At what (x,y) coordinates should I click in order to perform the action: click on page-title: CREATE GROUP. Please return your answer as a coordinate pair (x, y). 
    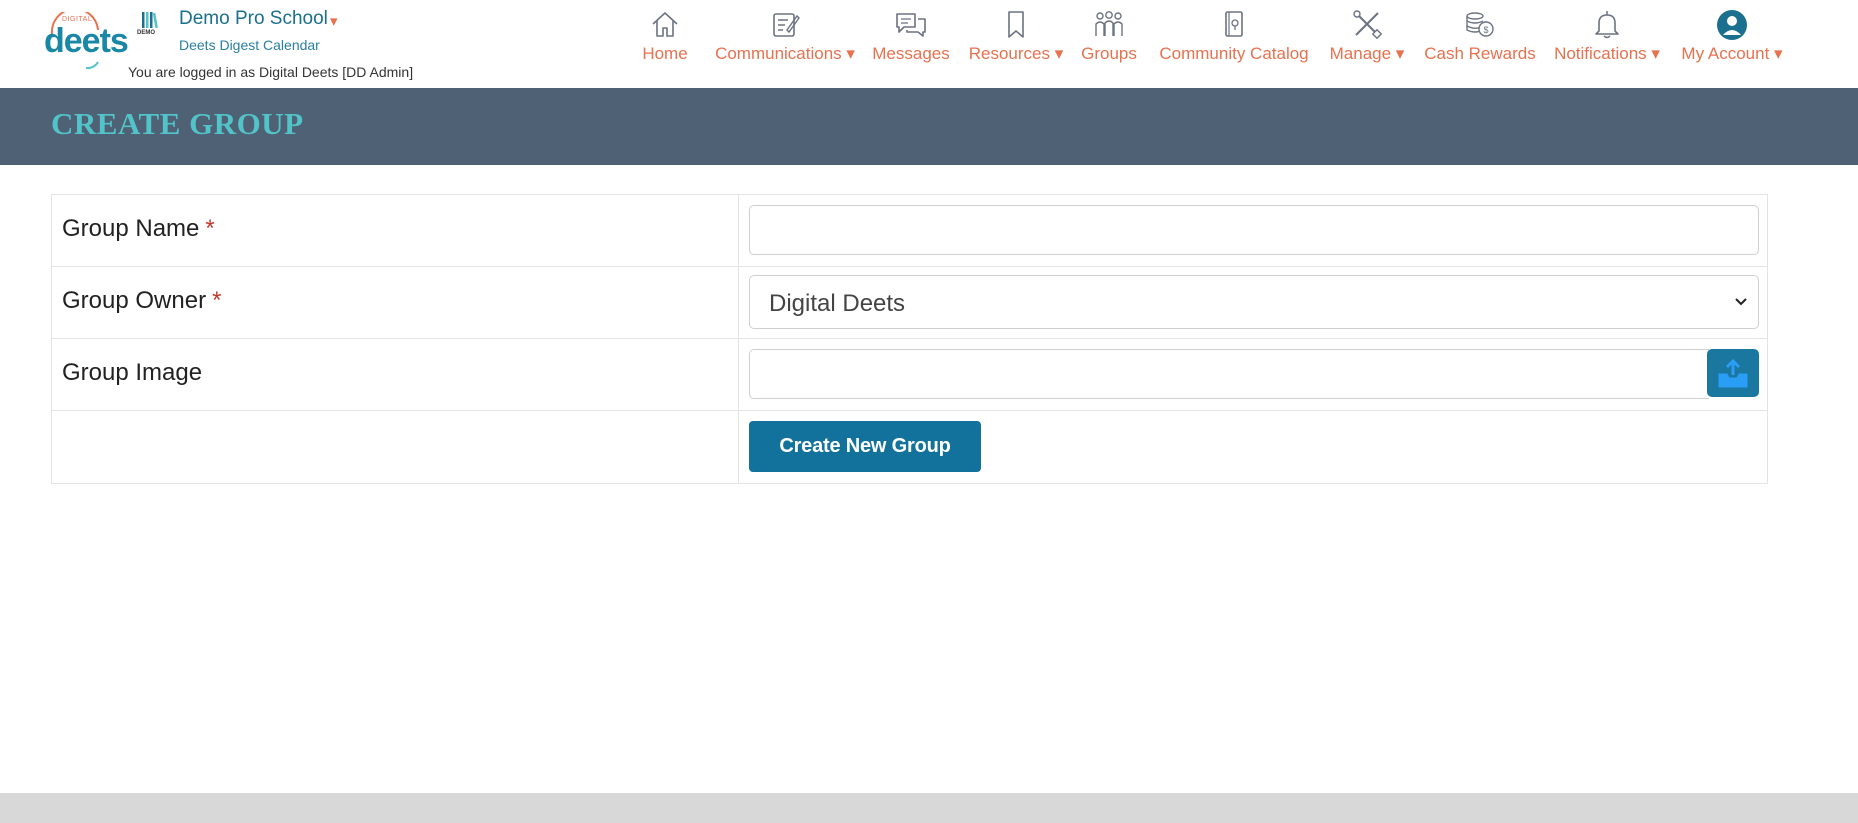
    Looking at the image, I should click on (177, 123).